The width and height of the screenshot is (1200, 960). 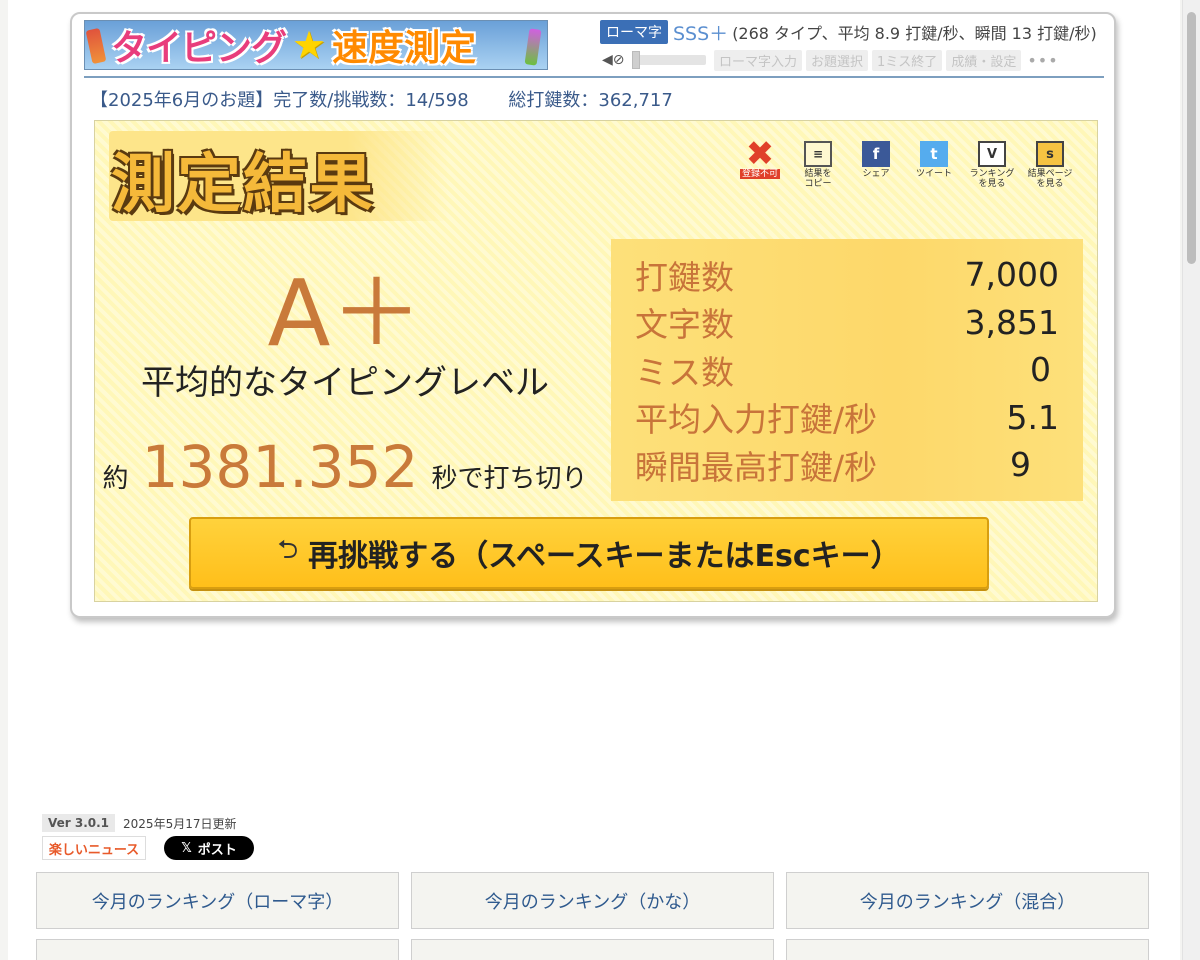 I want to click on stat-label: ミス数, so click(x=684, y=372).